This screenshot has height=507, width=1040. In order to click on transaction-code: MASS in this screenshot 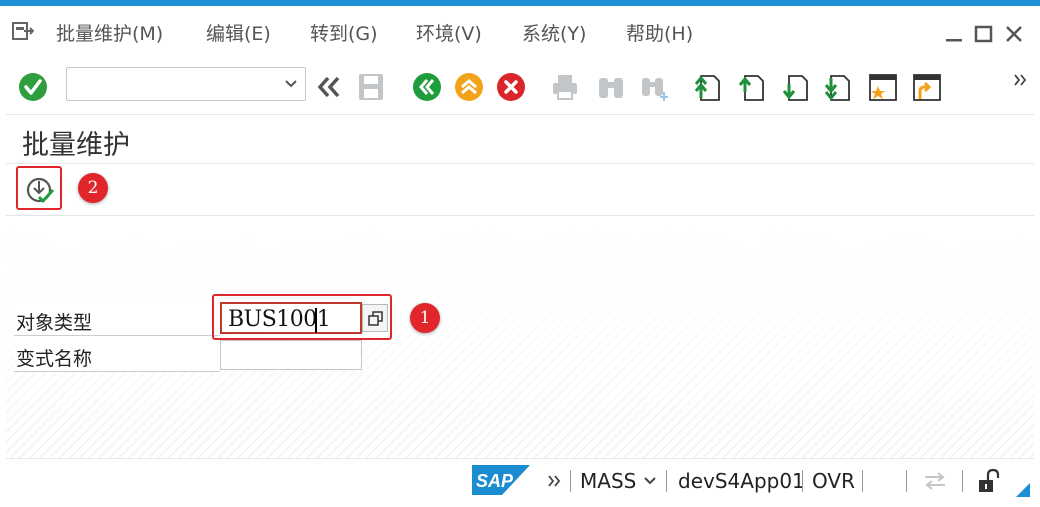, I will do `click(608, 481)`.